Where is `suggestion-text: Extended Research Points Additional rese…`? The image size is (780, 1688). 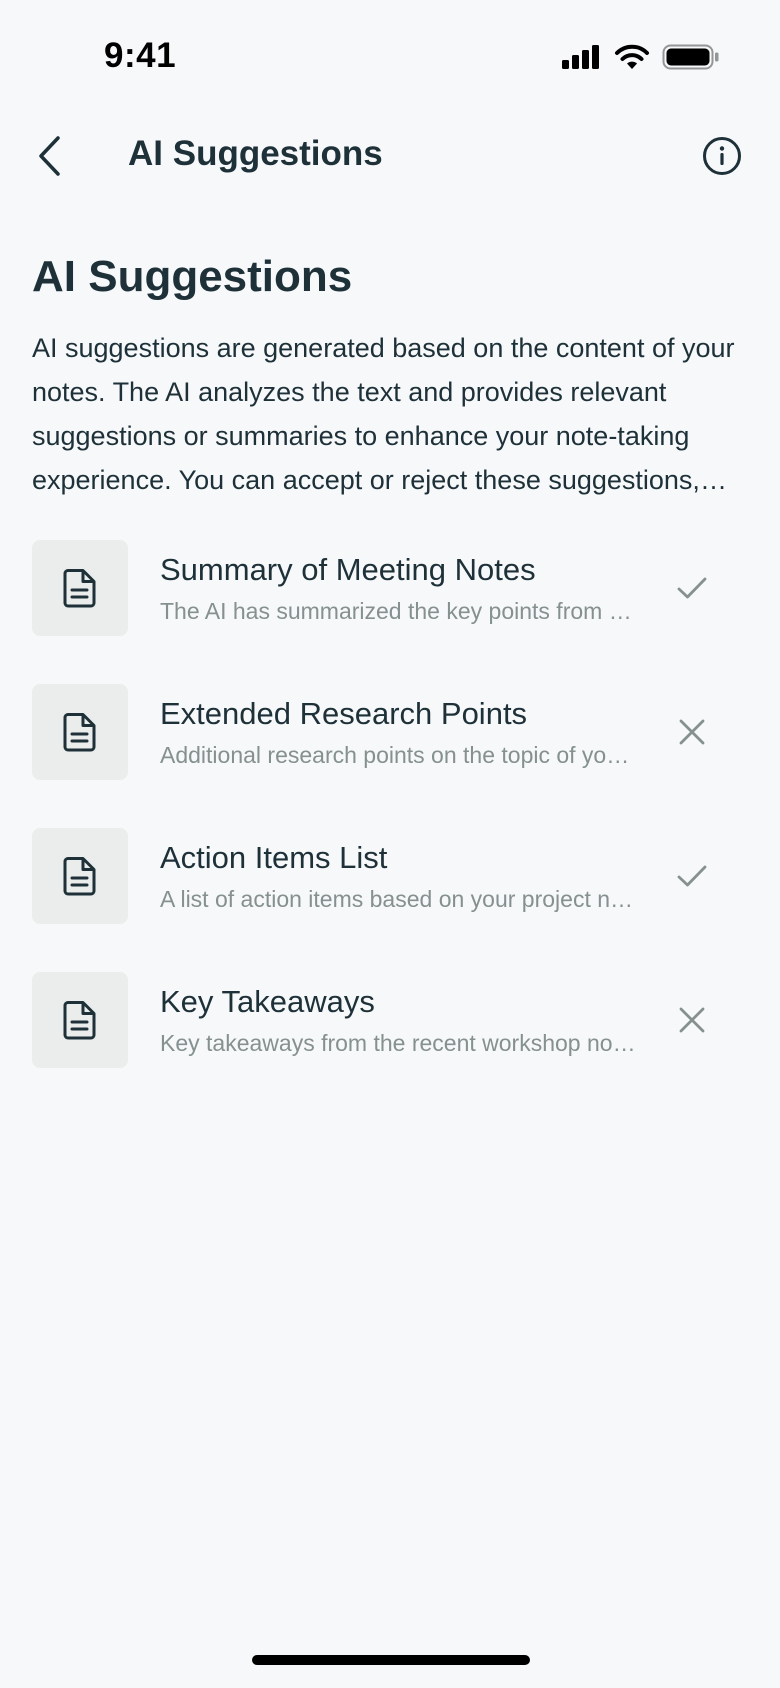
suggestion-text: Extended Research Points Additional rese… is located at coordinates (405, 732).